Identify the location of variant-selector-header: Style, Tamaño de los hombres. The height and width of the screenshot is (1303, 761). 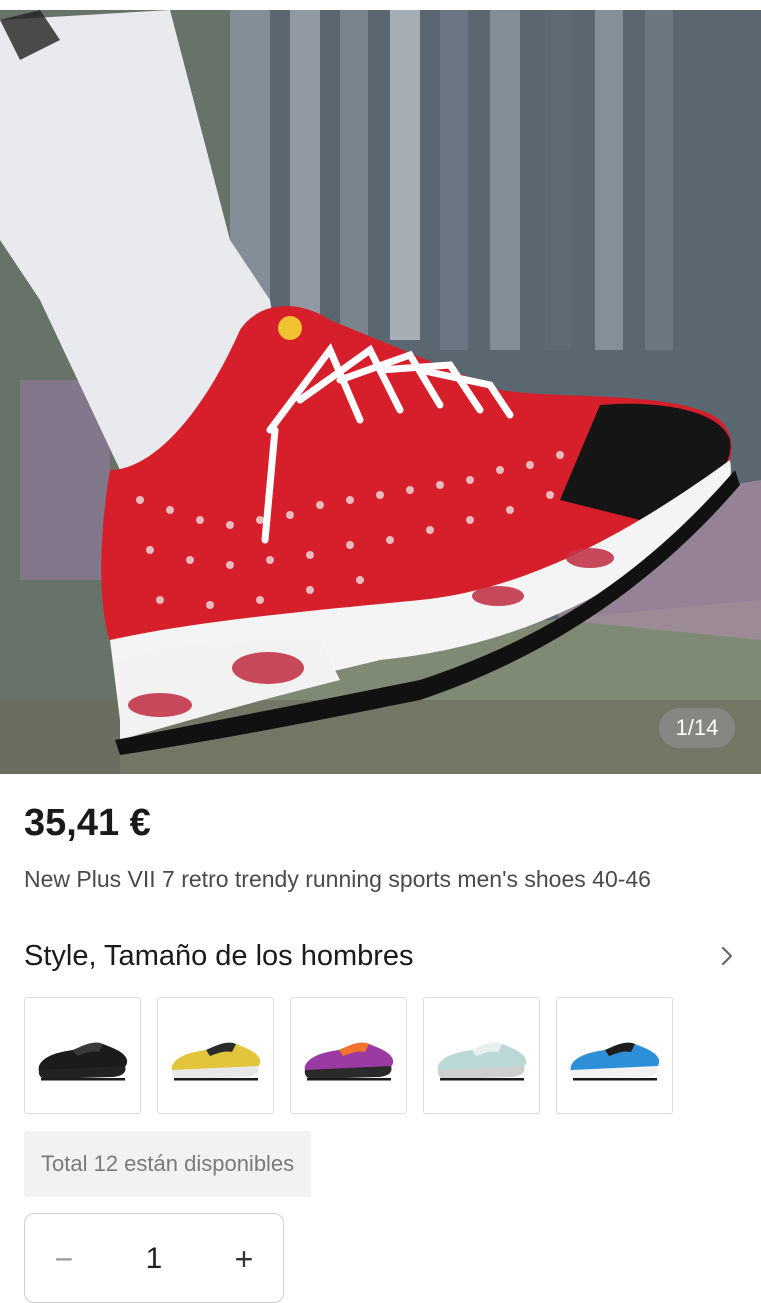
(381, 956).